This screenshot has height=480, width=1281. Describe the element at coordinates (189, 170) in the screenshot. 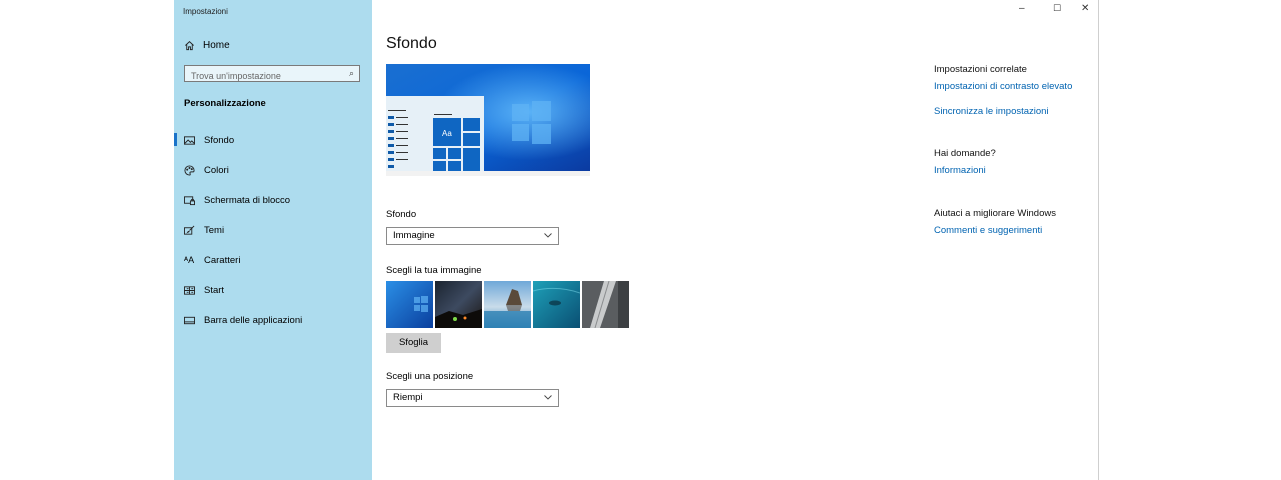

I see `palette-icon` at that location.